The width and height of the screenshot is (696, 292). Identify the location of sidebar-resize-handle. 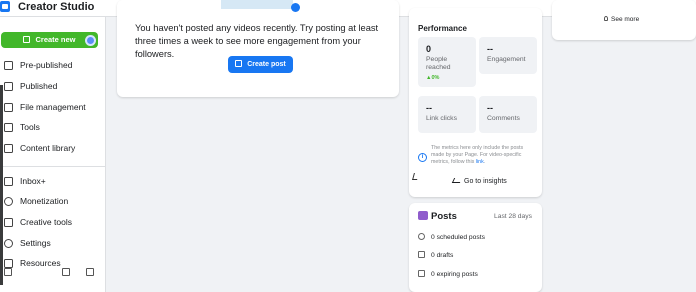
(1, 185).